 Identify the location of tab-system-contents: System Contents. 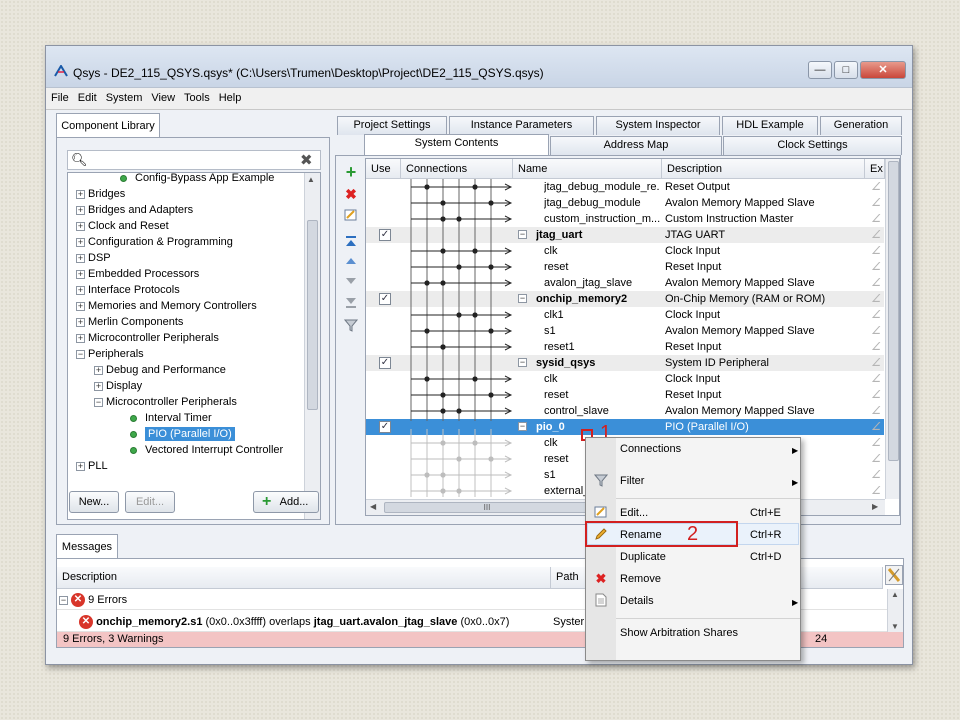
(456, 145).